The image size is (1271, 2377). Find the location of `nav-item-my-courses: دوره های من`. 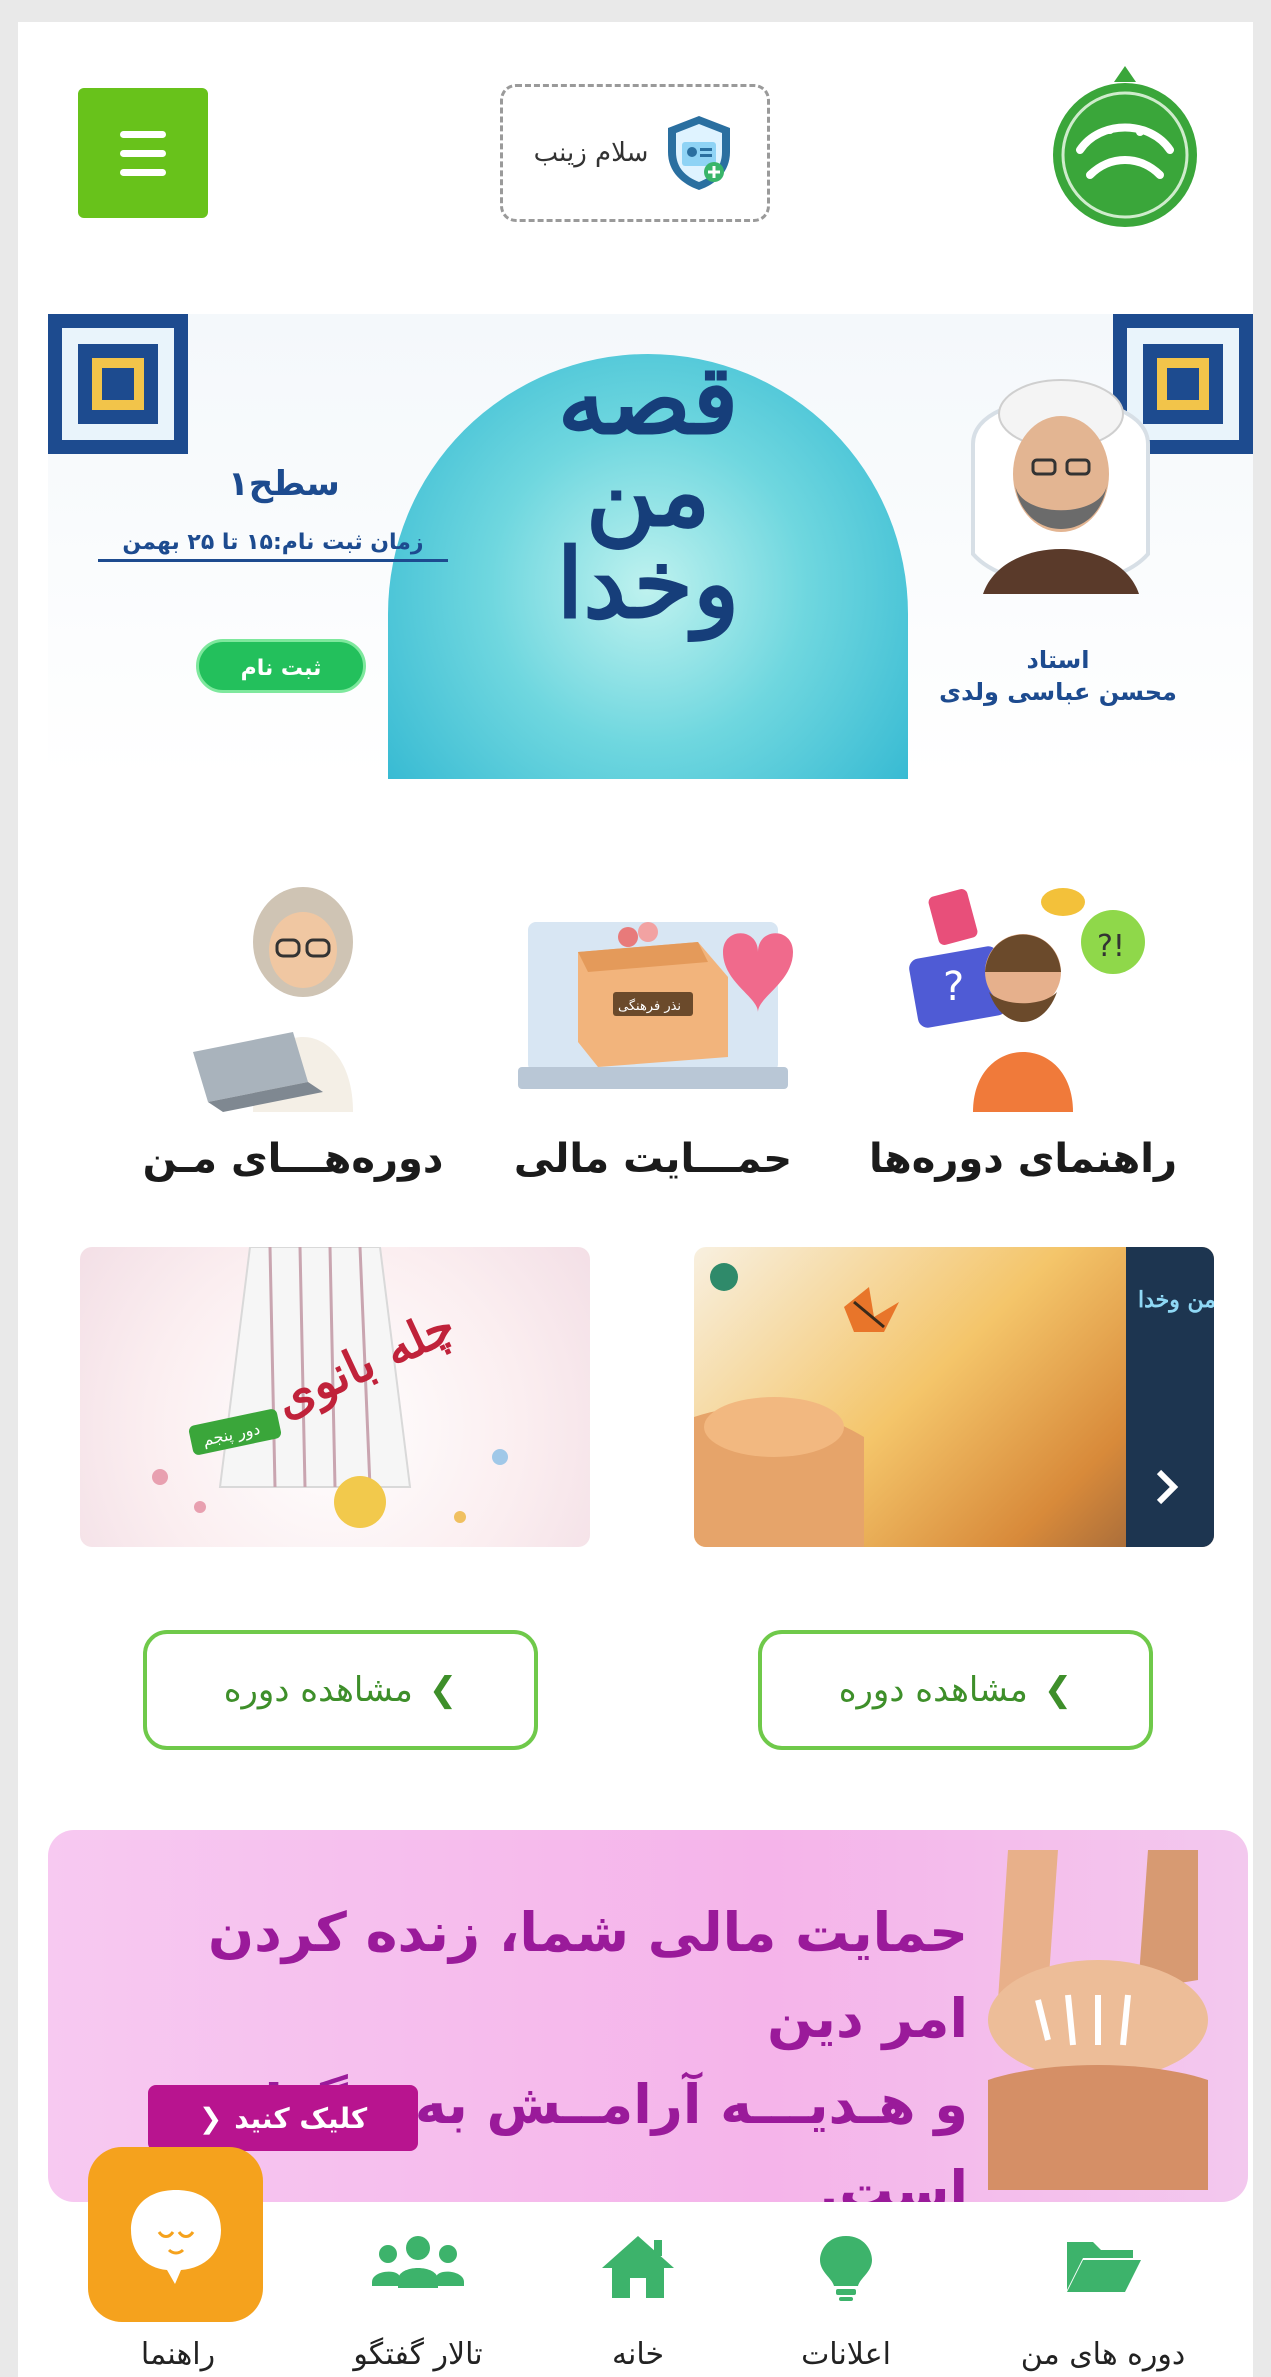

nav-item-my-courses: دوره های من is located at coordinates (1103, 2302).